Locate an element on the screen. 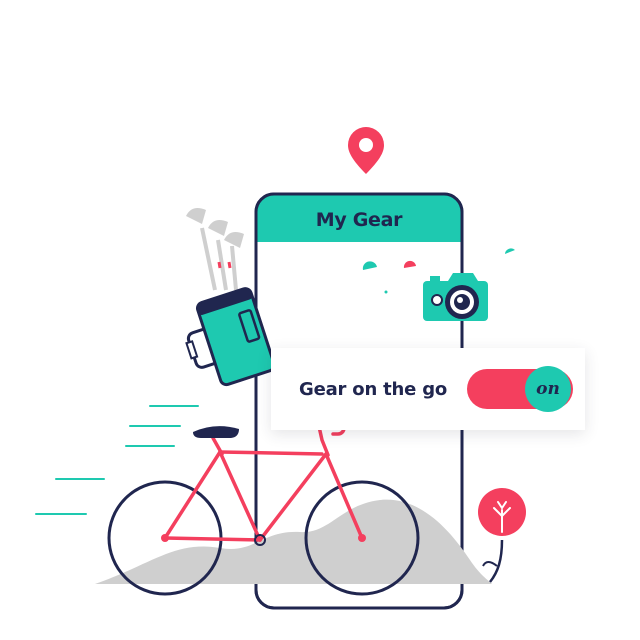 This screenshot has width=640, height=640. gear-on-the-go-card: Gear on the go on is located at coordinates (428, 389).